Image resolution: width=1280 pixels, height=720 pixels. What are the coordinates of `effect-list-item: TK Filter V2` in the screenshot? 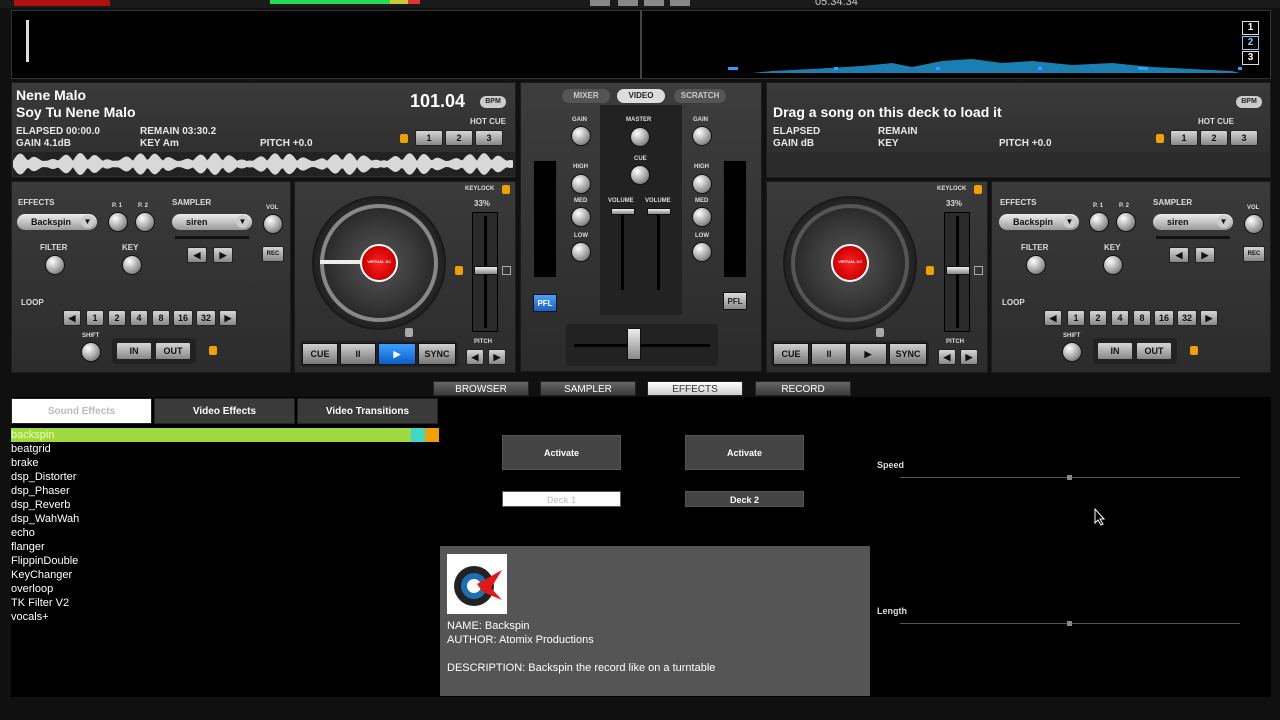 It's located at (225, 603).